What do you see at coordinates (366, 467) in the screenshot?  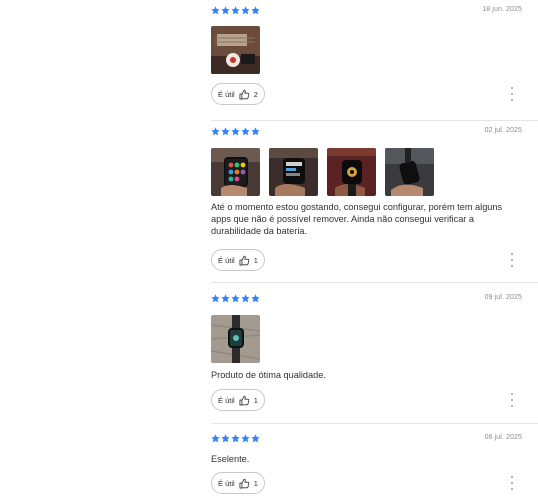 I see `review-4: 06 jul. 2025 Eselente. É útil 1` at bounding box center [366, 467].